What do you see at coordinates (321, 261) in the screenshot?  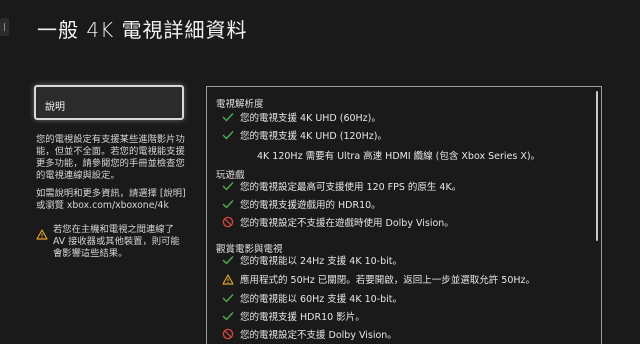 I see `item-text: 您的電視能以 24Hz 支援 4K 10-bit。` at bounding box center [321, 261].